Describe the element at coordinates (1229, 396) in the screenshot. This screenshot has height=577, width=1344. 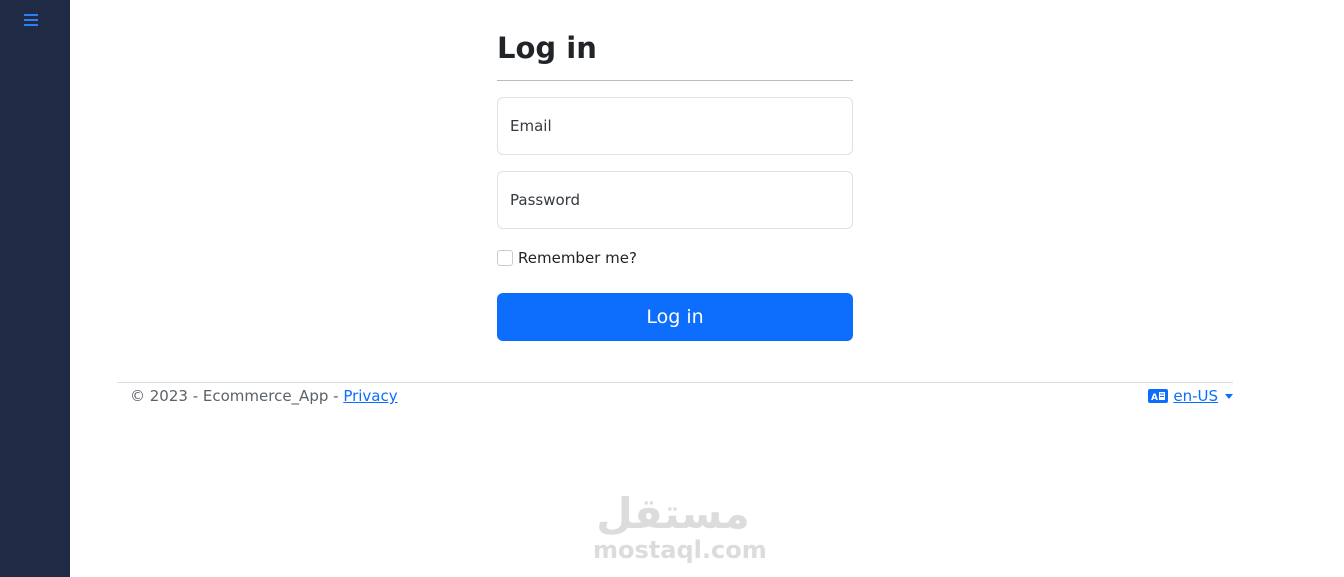
I see `chevron-down-icon` at that location.